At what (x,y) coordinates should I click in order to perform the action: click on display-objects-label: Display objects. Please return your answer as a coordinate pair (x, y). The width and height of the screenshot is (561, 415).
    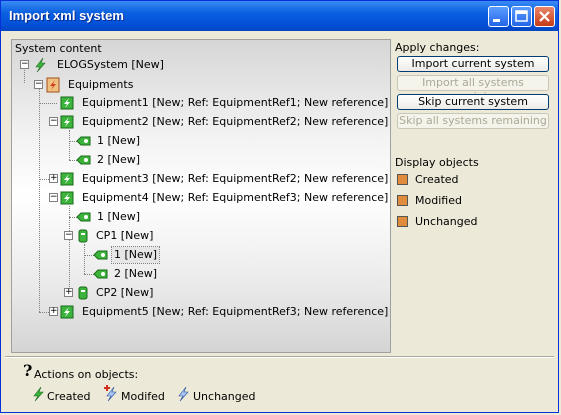
    Looking at the image, I should click on (437, 162).